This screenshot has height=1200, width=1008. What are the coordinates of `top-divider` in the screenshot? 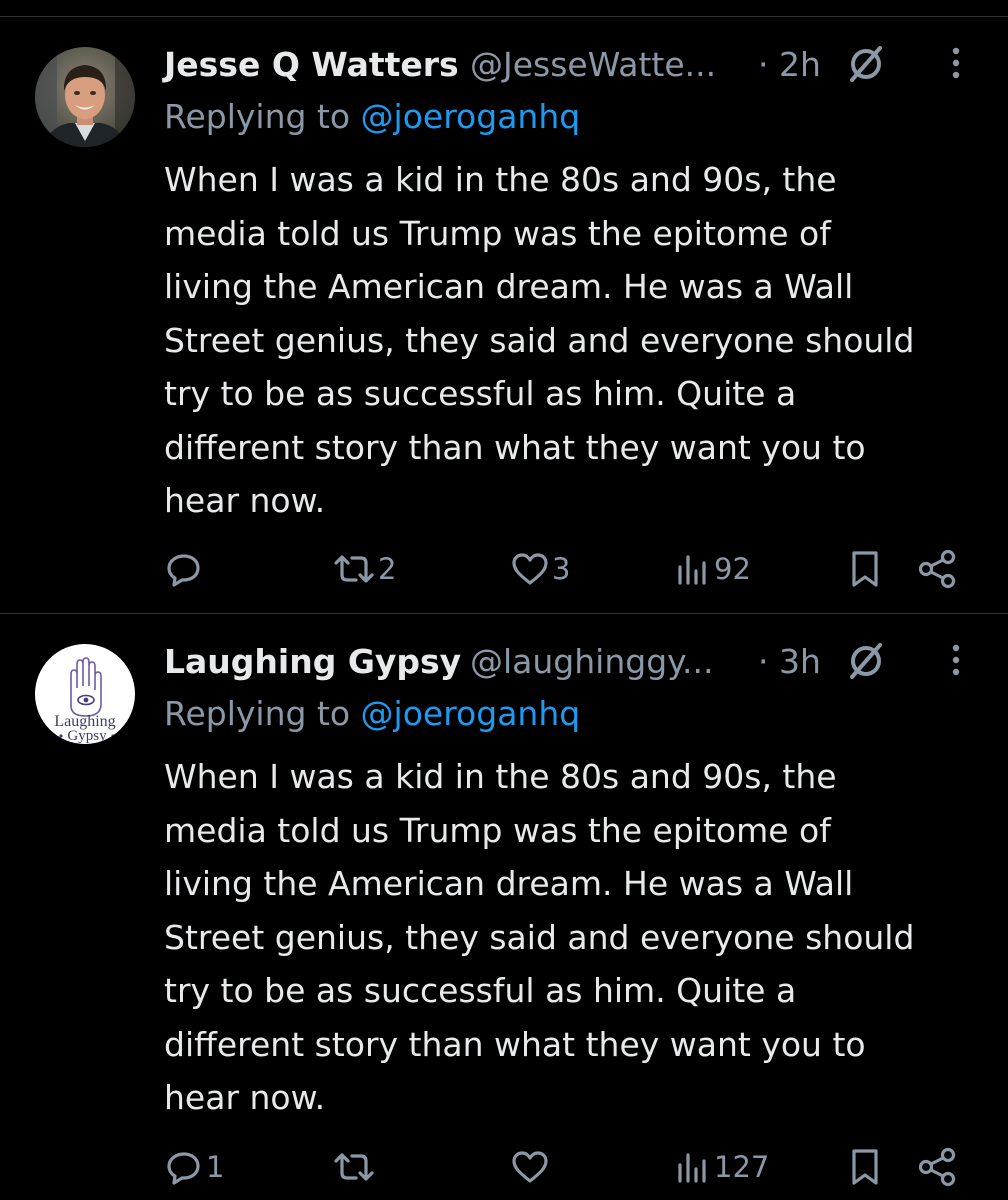 It's located at (504, 16).